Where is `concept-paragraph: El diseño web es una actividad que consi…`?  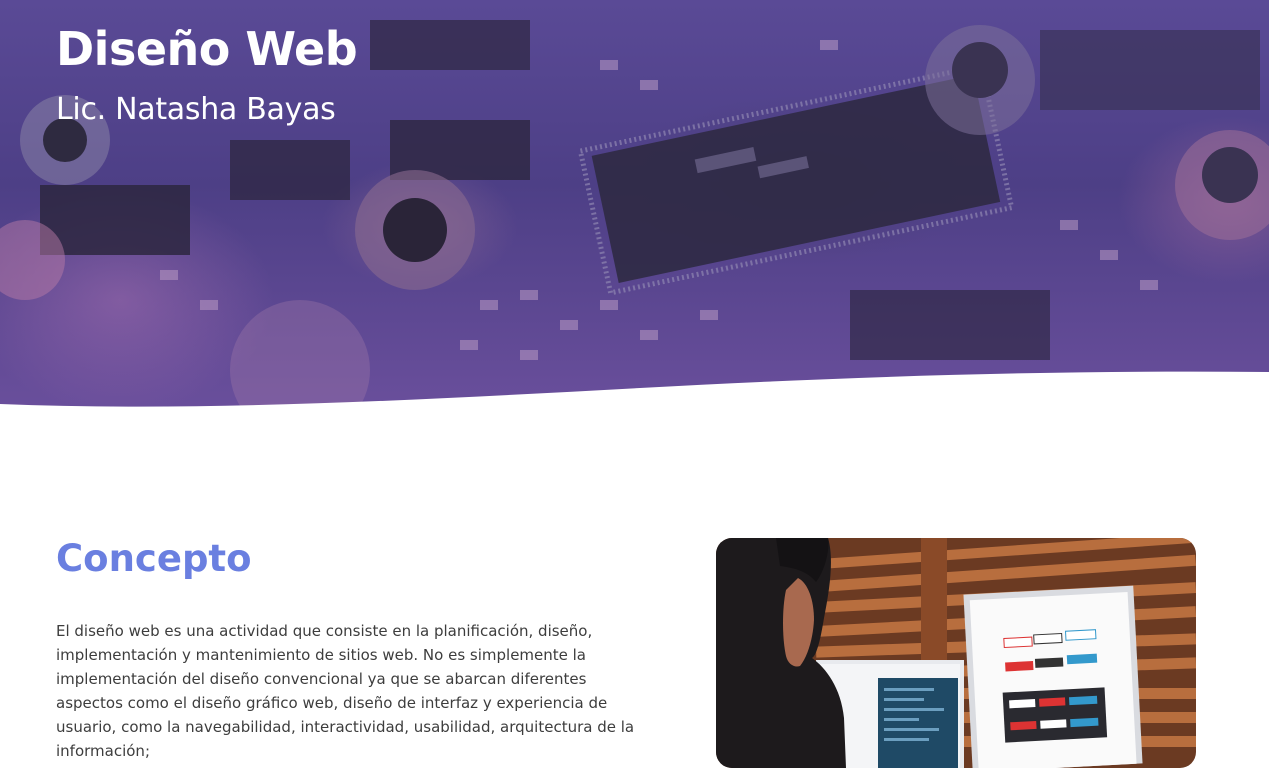
concept-paragraph: El diseño web es una actividad que consi… is located at coordinates (345, 691).